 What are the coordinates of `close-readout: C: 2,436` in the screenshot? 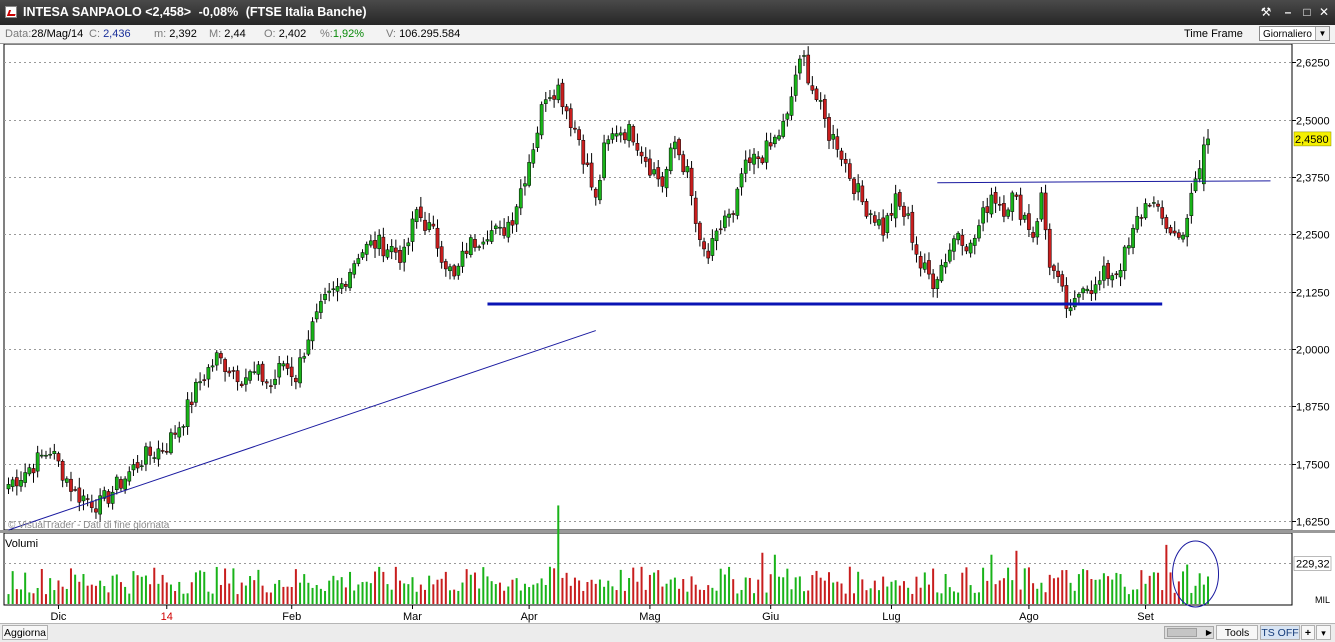 It's located at (110, 34).